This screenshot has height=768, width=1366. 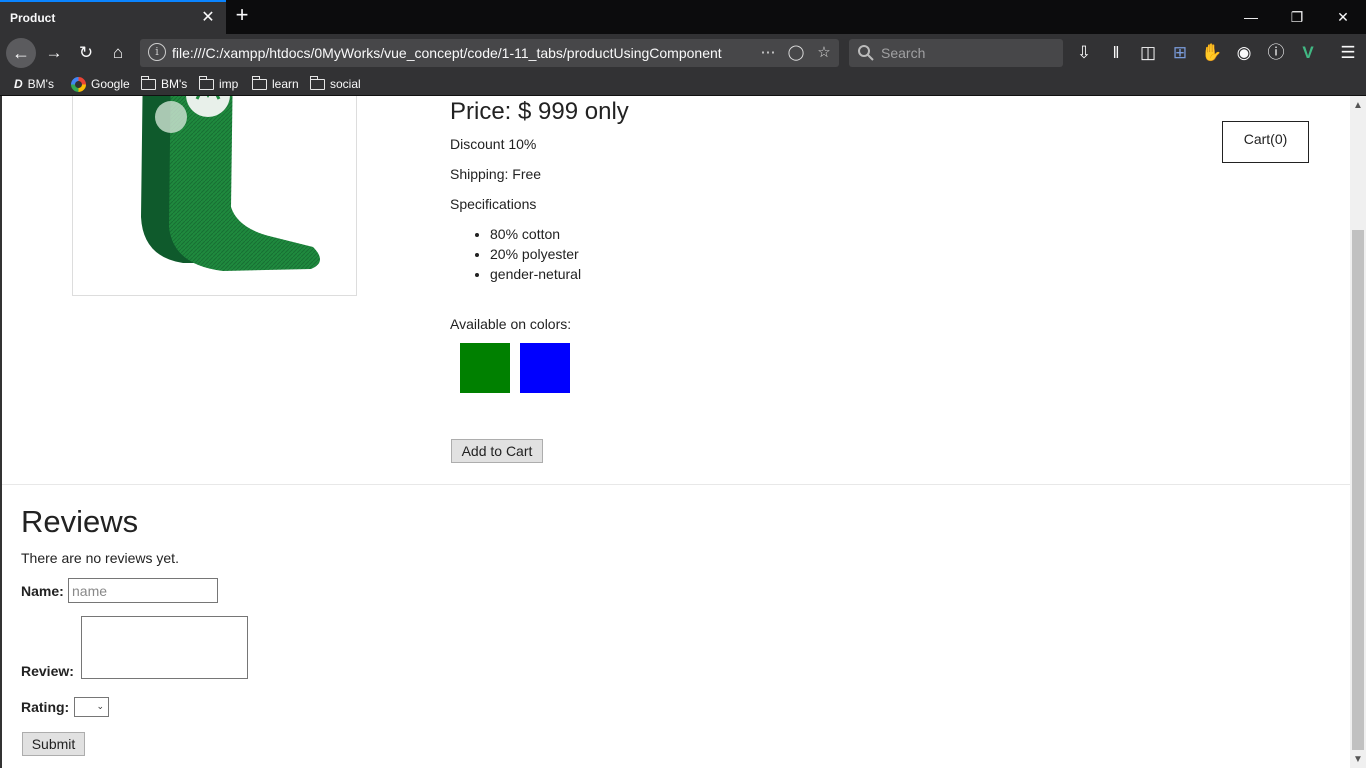 I want to click on vertical-scrollbar: ▲ ▼, so click(x=1358, y=432).